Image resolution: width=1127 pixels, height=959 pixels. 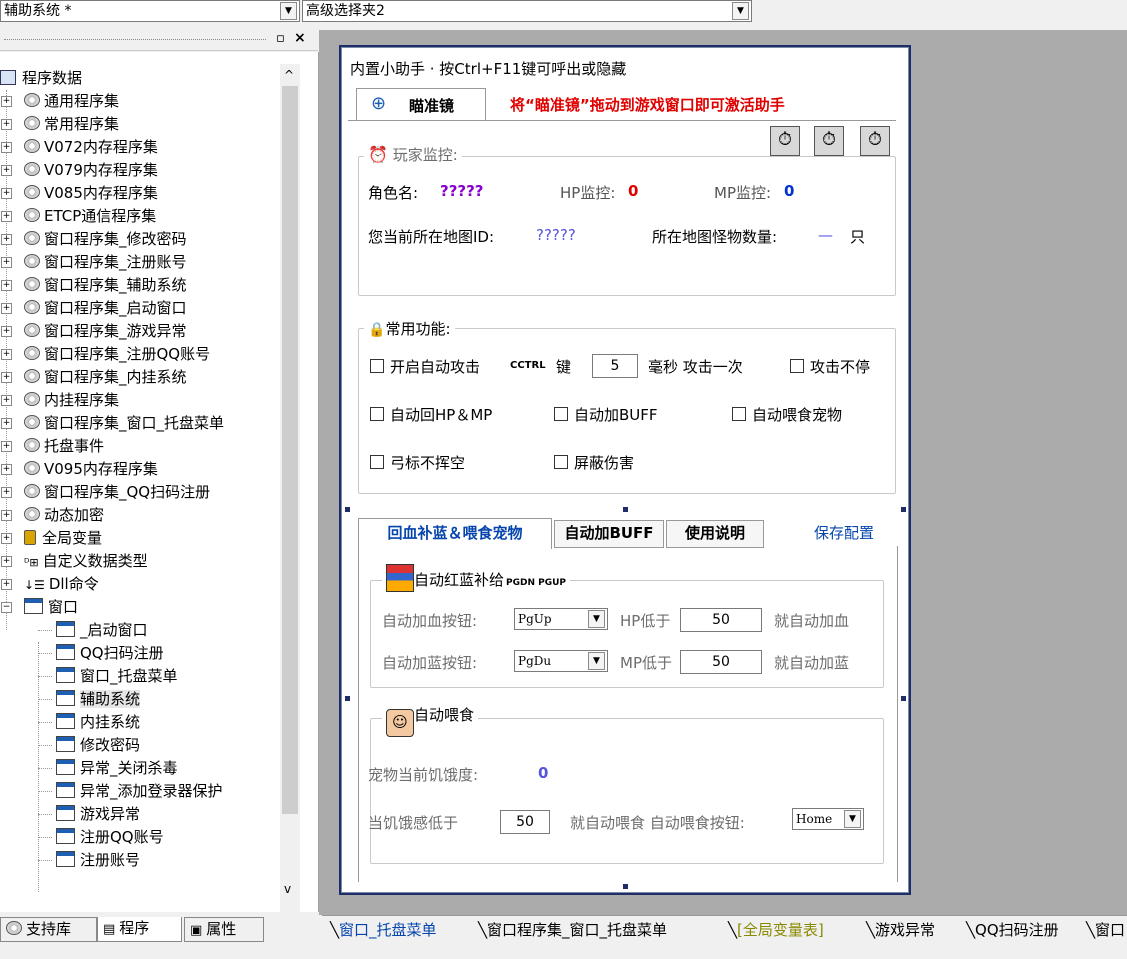 What do you see at coordinates (101, 653) in the screenshot?
I see `tree-window-item: QQ扫码注册` at bounding box center [101, 653].